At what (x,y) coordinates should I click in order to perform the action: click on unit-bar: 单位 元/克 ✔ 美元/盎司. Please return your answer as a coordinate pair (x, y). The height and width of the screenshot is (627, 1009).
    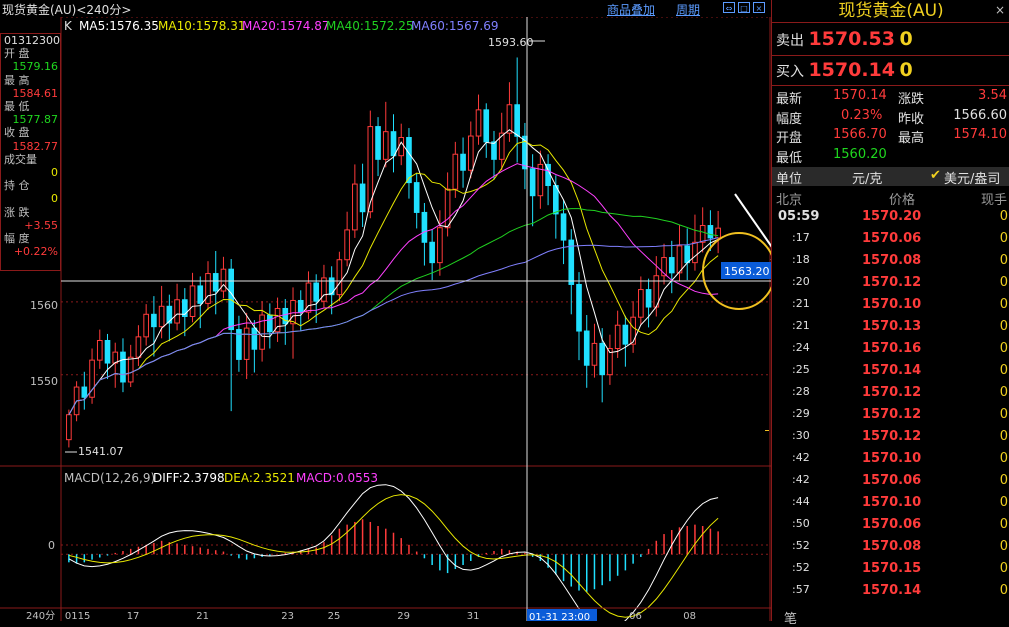
    Looking at the image, I should click on (890, 177).